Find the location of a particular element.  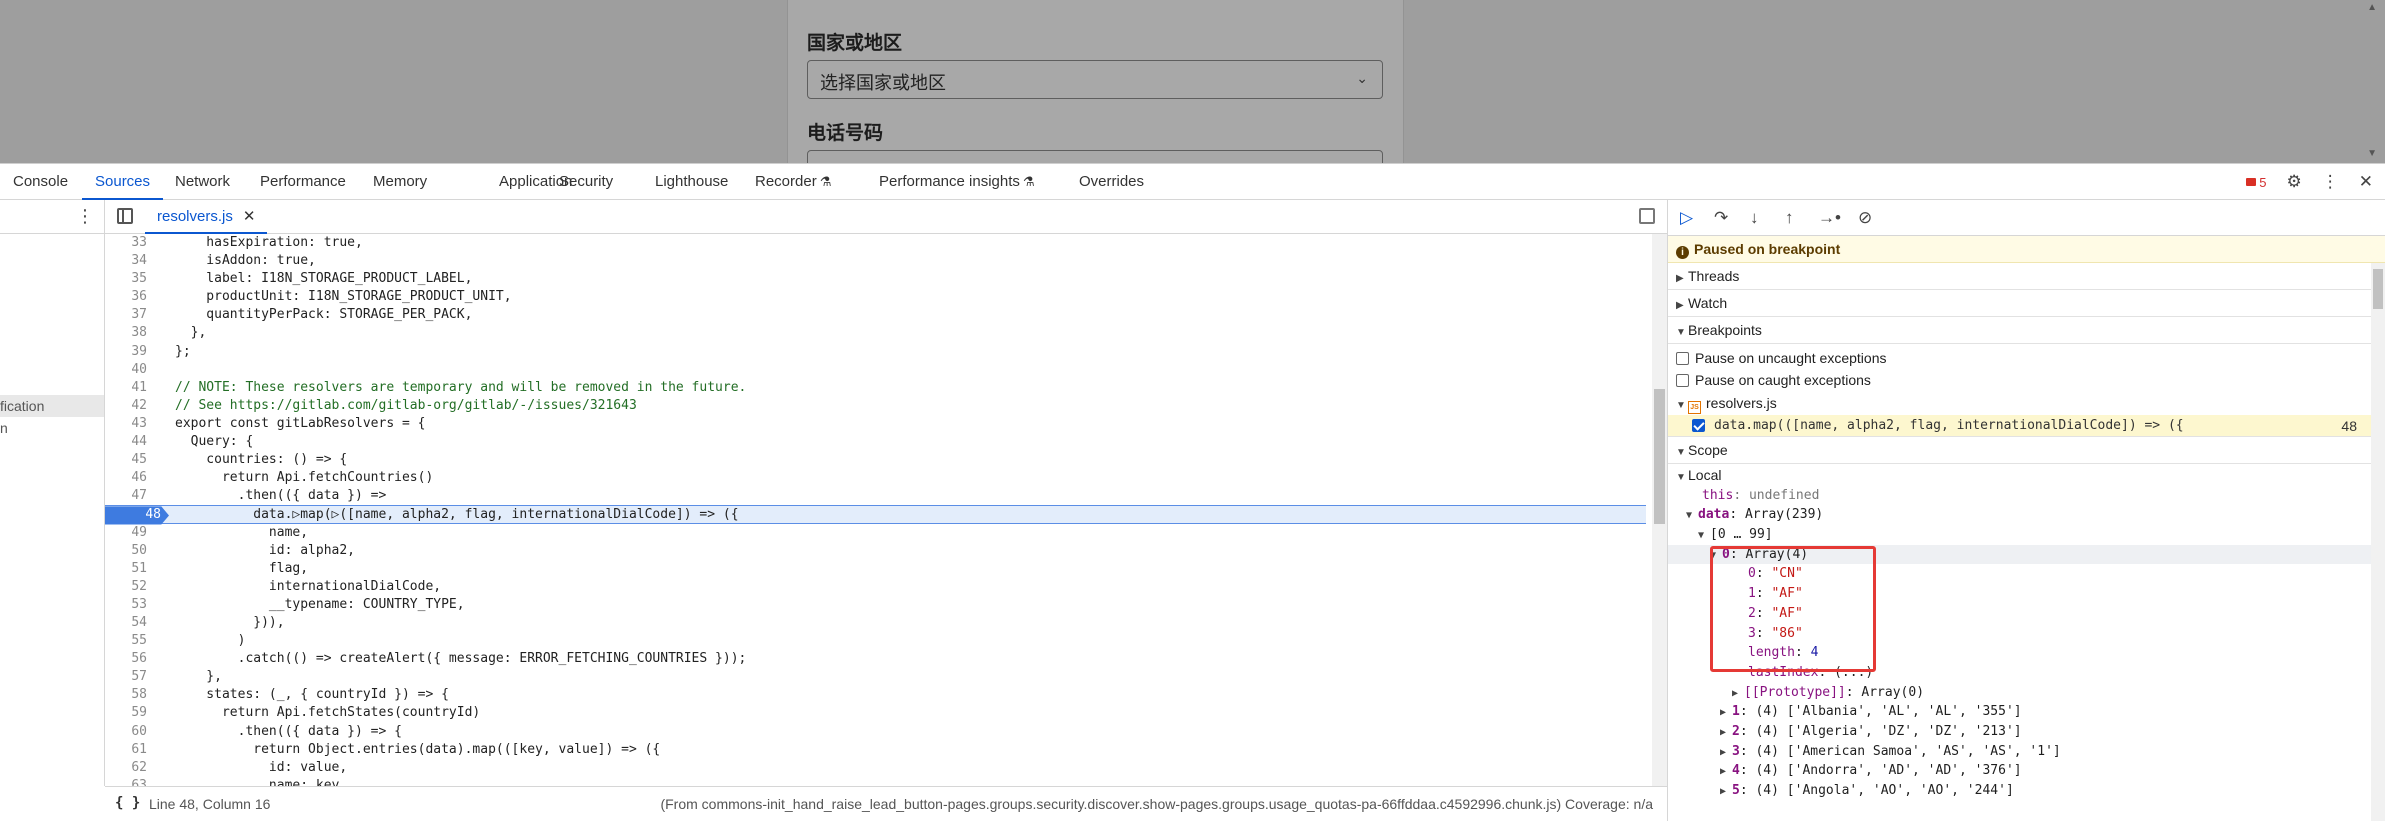

code-line: 45 countries: () => { is located at coordinates (875, 460).